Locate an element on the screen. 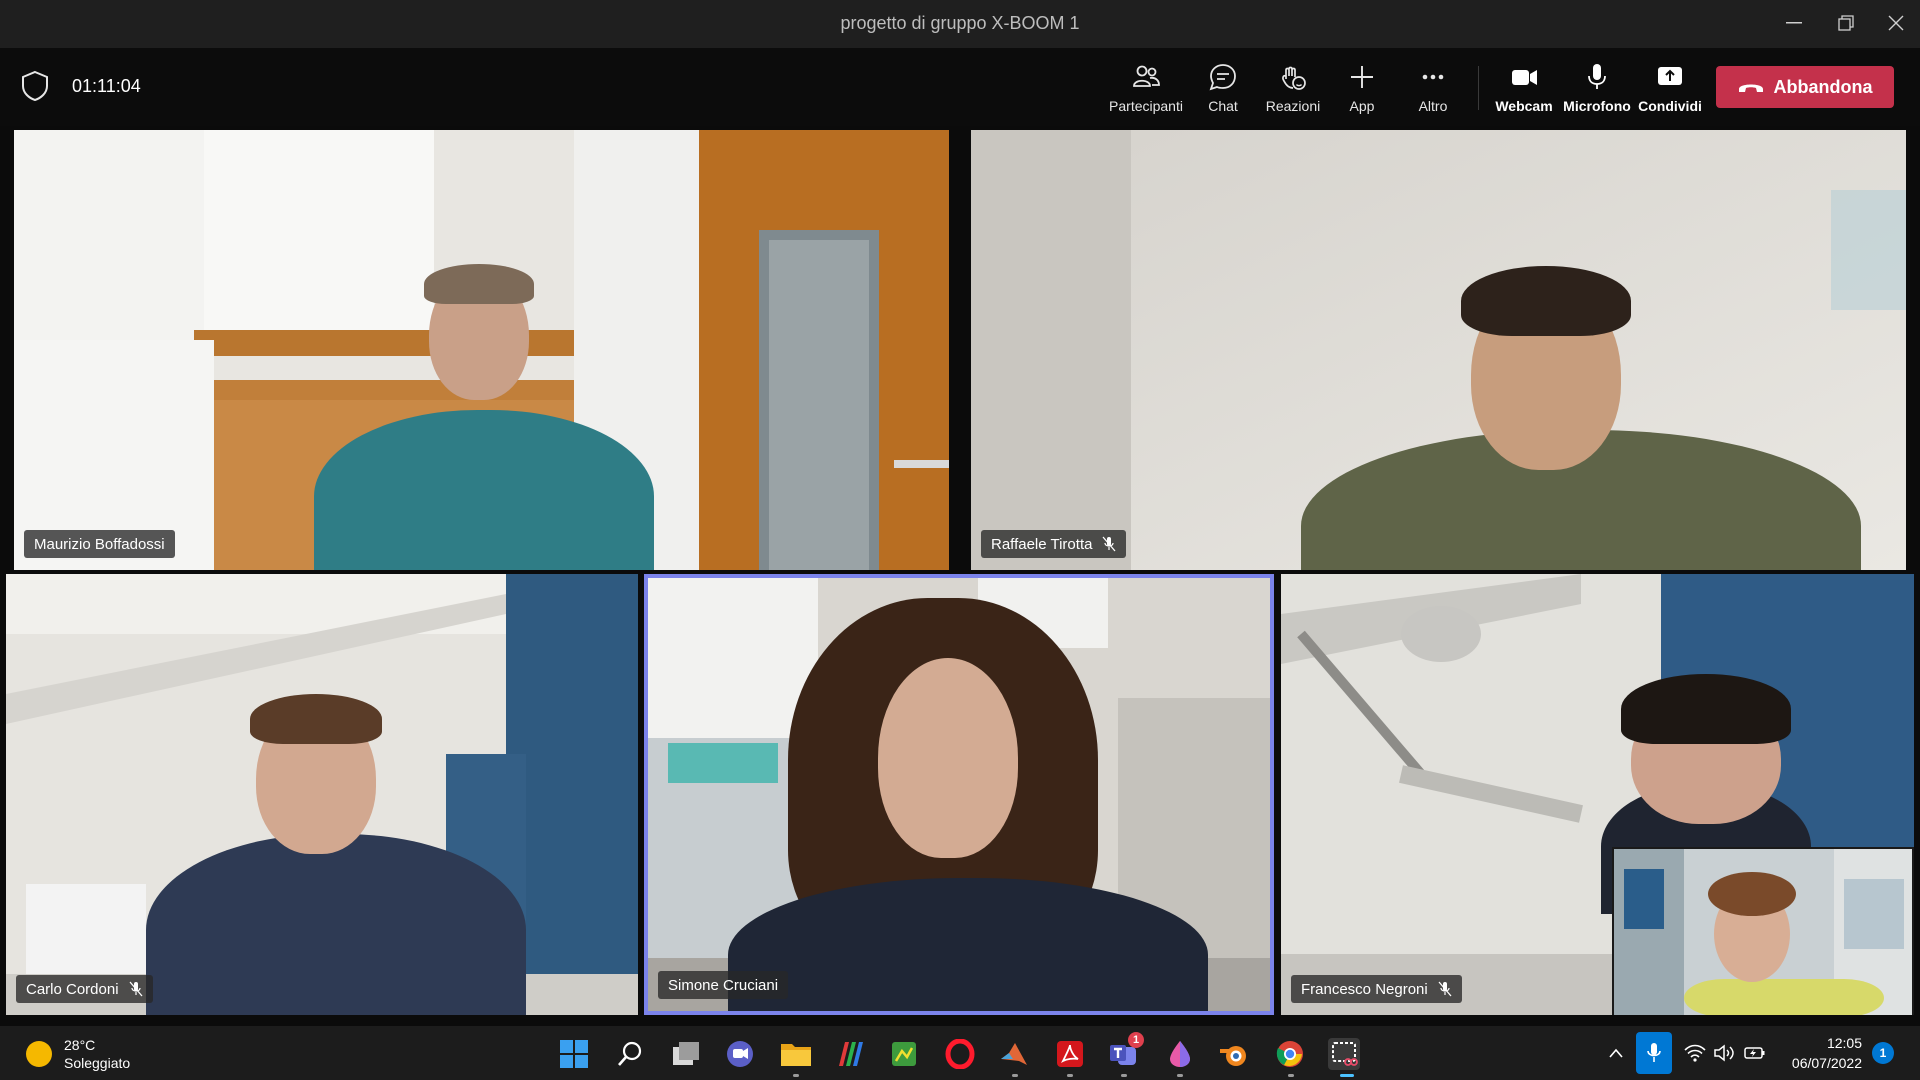 The image size is (1920, 1080). app-green-icon is located at coordinates (904, 1054).